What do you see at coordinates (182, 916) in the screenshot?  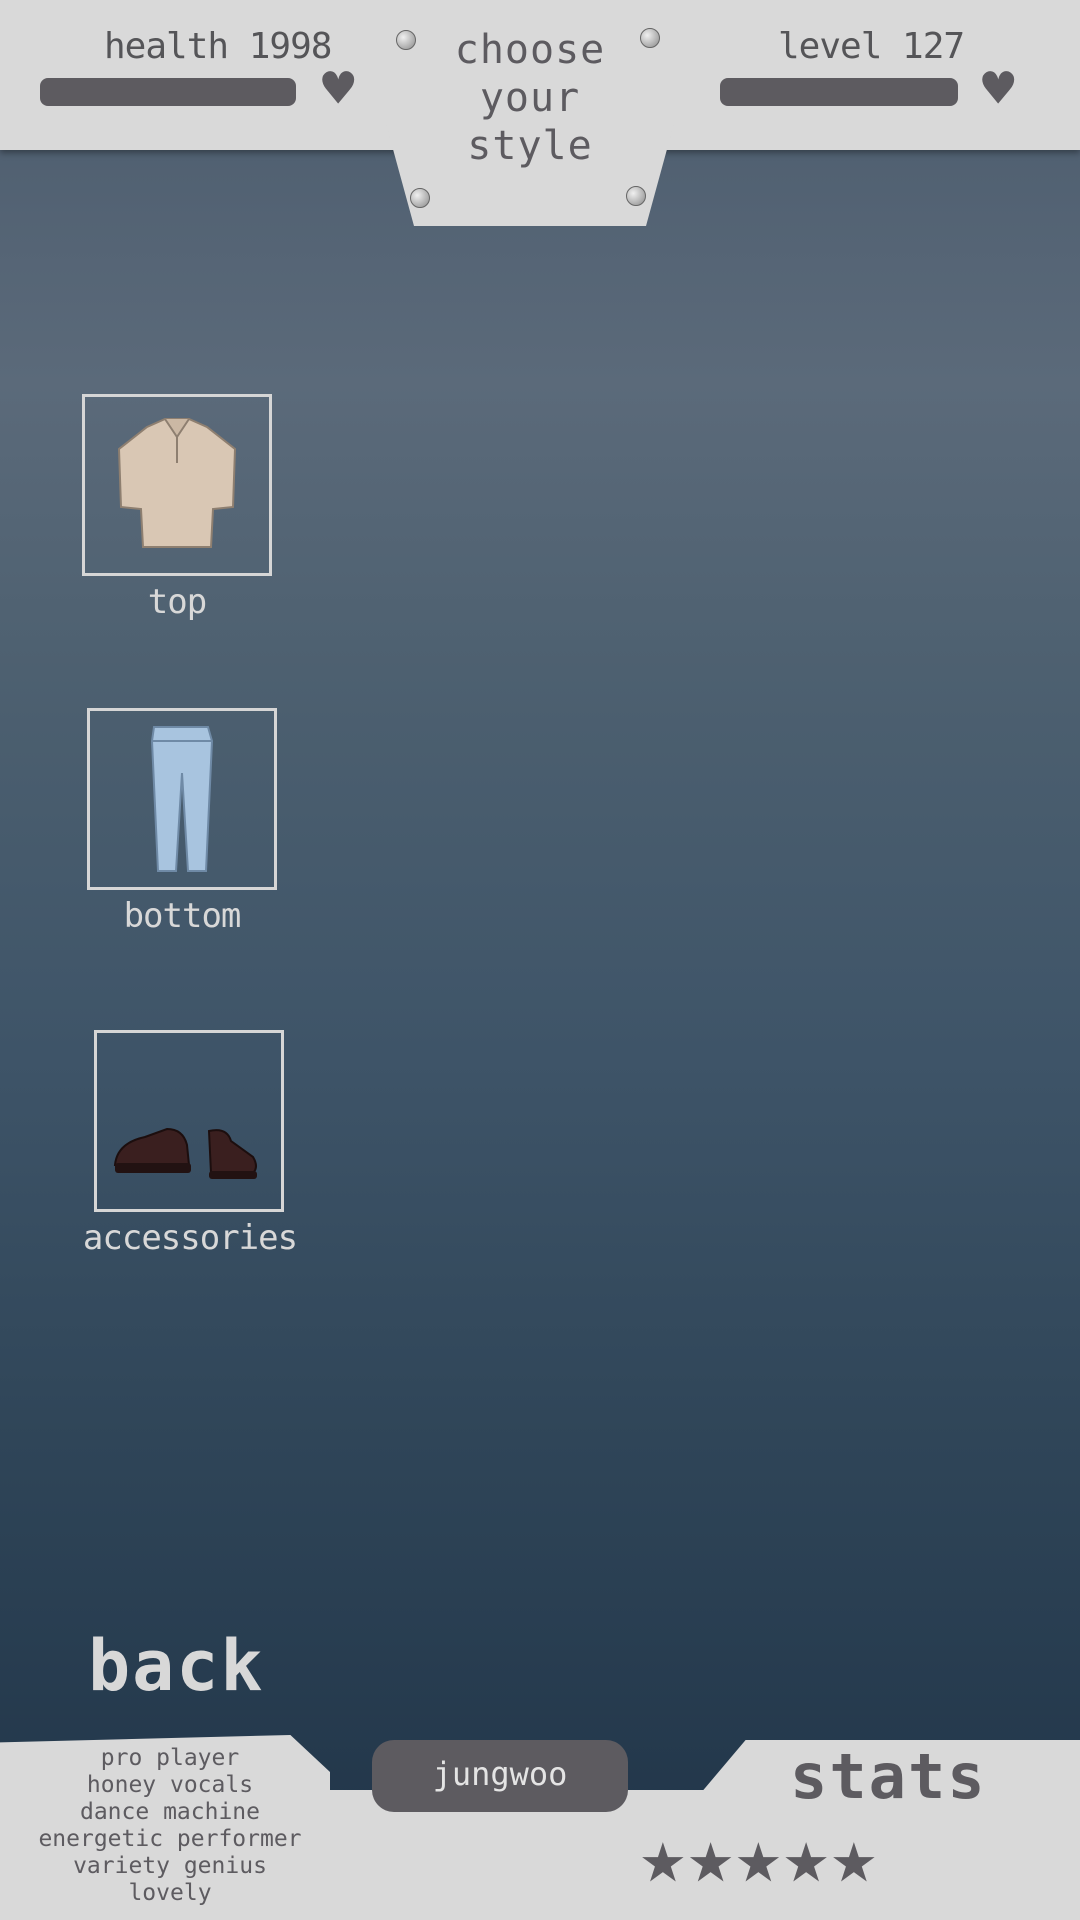 I see `bottom-item-label: bottom` at bounding box center [182, 916].